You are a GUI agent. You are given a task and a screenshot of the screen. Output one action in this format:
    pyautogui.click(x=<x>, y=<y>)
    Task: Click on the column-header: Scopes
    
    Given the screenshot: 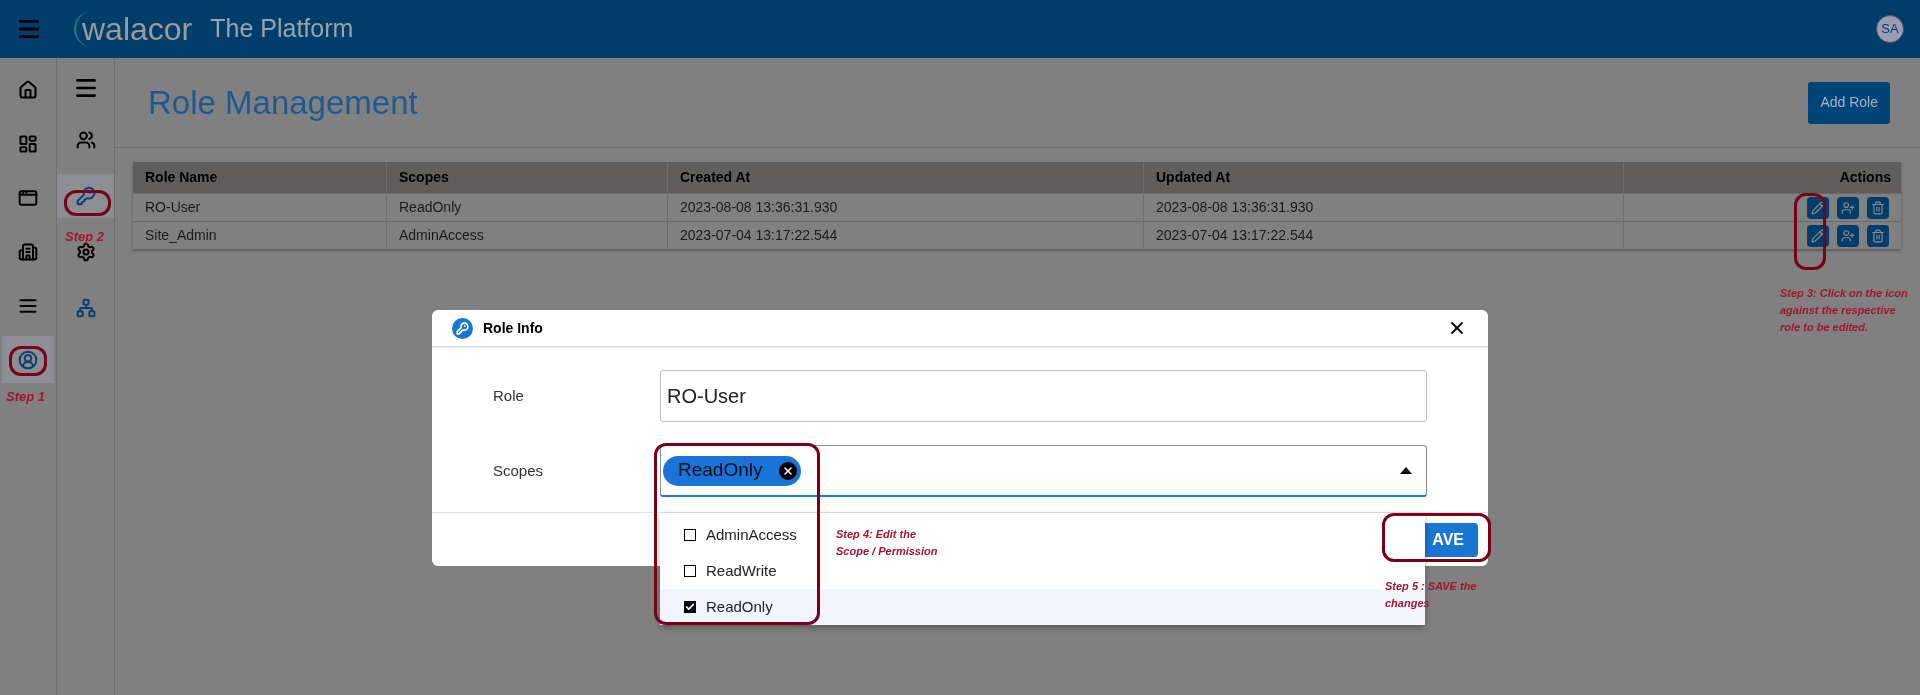 What is the action you would take?
    pyautogui.click(x=527, y=177)
    